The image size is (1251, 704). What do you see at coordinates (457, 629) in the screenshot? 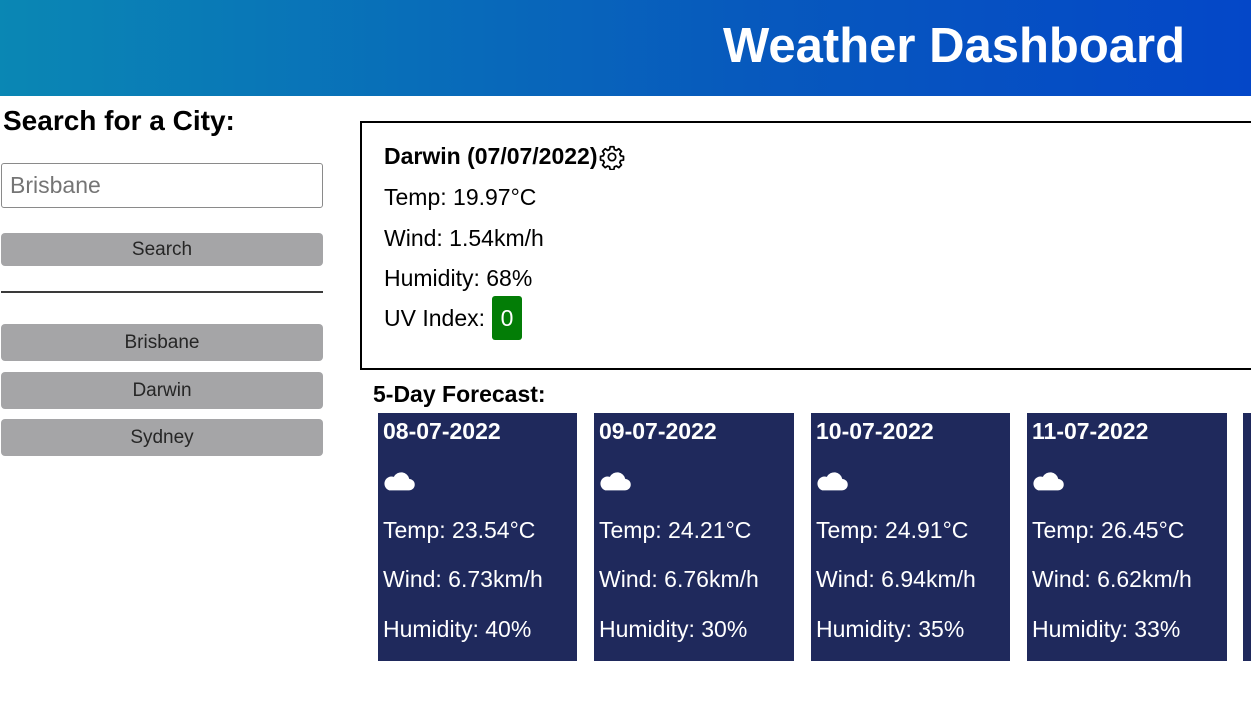
I see `forecast-humidity: Humidity: 40%` at bounding box center [457, 629].